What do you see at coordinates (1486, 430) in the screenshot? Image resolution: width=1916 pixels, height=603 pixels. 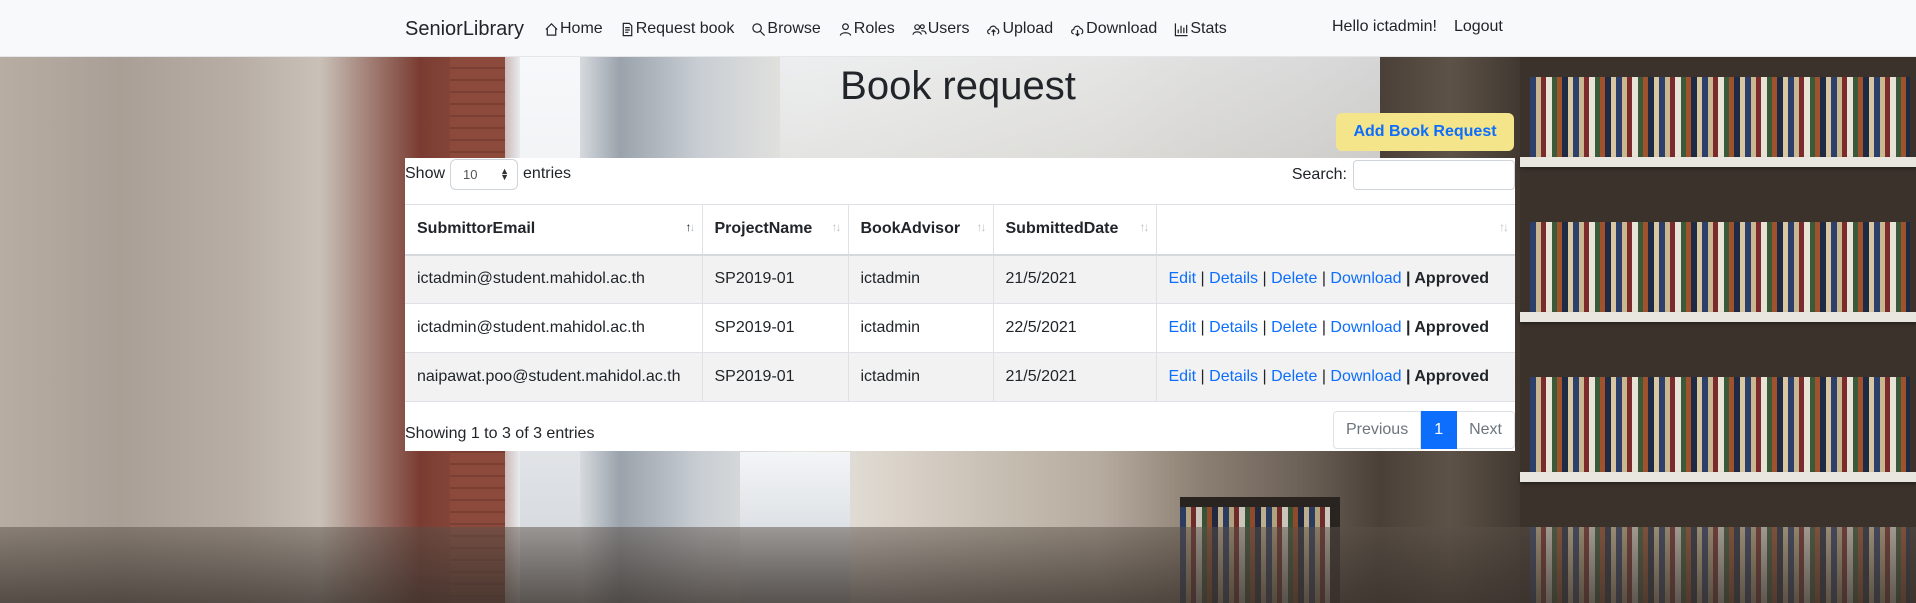 I see `next-page-button: Next` at bounding box center [1486, 430].